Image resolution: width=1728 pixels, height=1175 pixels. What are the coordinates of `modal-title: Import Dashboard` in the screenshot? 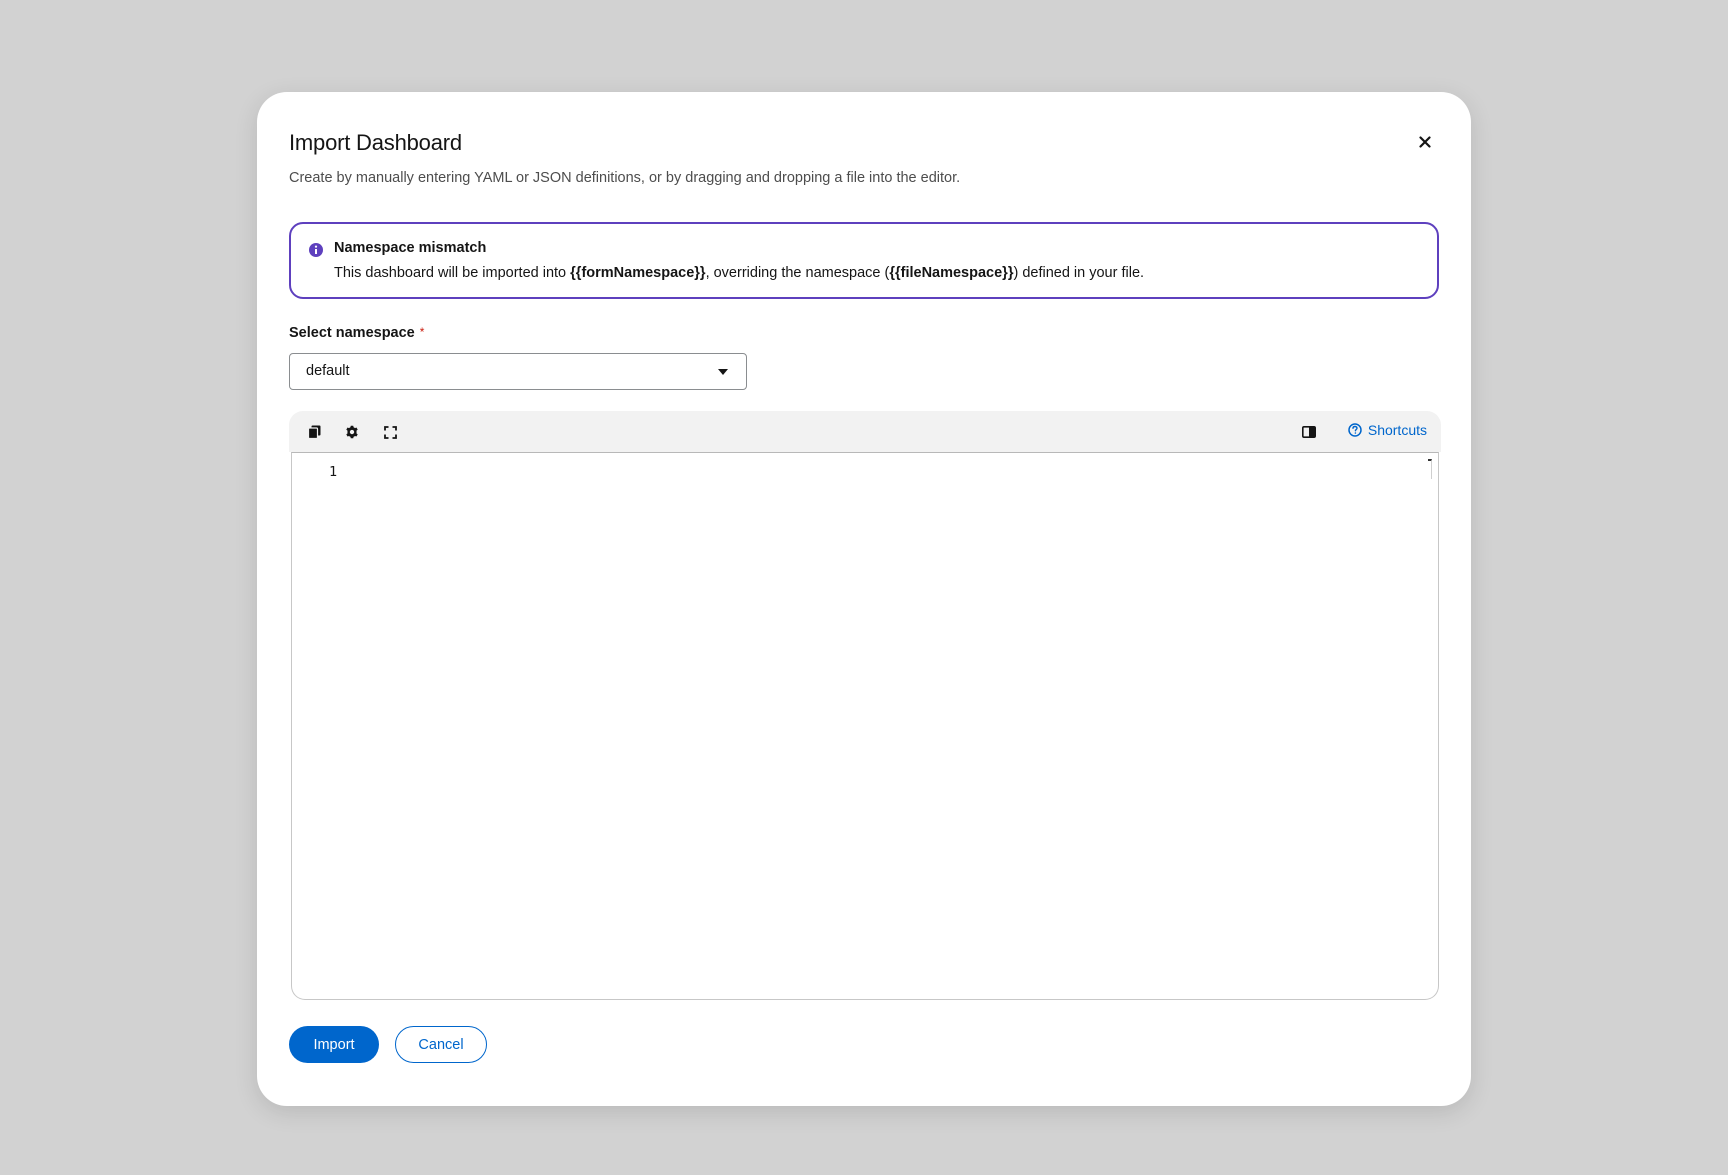 It's located at (375, 142).